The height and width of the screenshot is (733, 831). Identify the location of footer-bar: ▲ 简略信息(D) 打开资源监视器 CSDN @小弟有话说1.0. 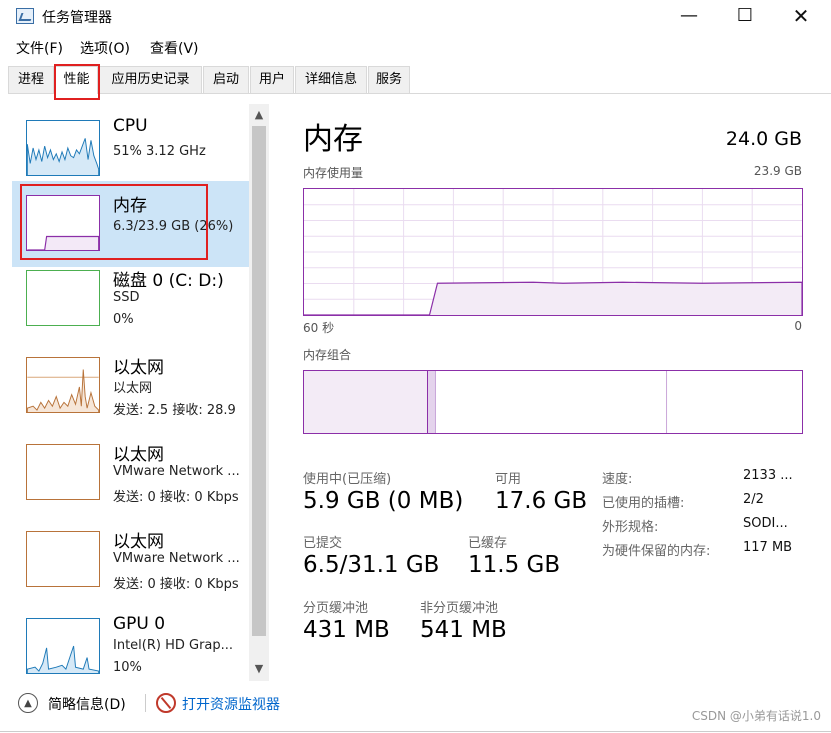
(415, 705).